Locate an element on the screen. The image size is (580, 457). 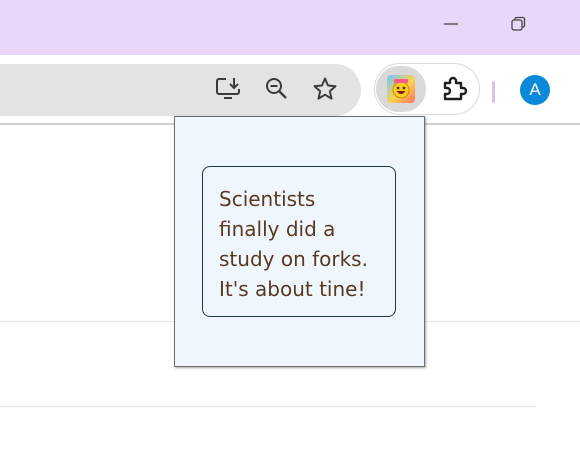
minimize-icon is located at coordinates (451, 24).